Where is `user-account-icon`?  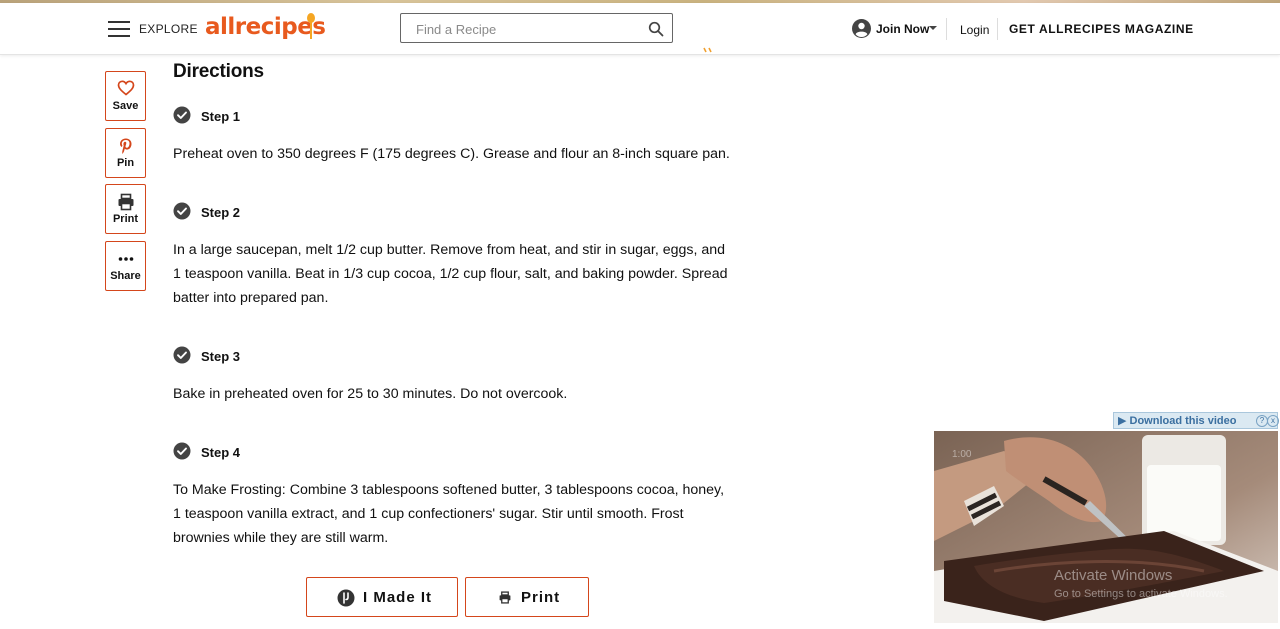 user-account-icon is located at coordinates (861, 28).